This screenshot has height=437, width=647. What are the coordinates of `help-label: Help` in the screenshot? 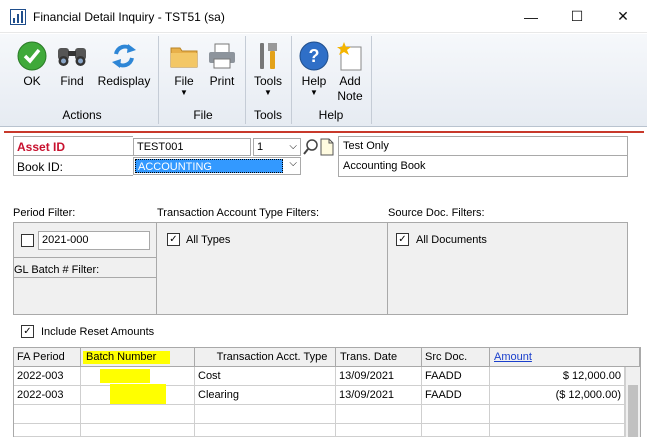 It's located at (314, 81).